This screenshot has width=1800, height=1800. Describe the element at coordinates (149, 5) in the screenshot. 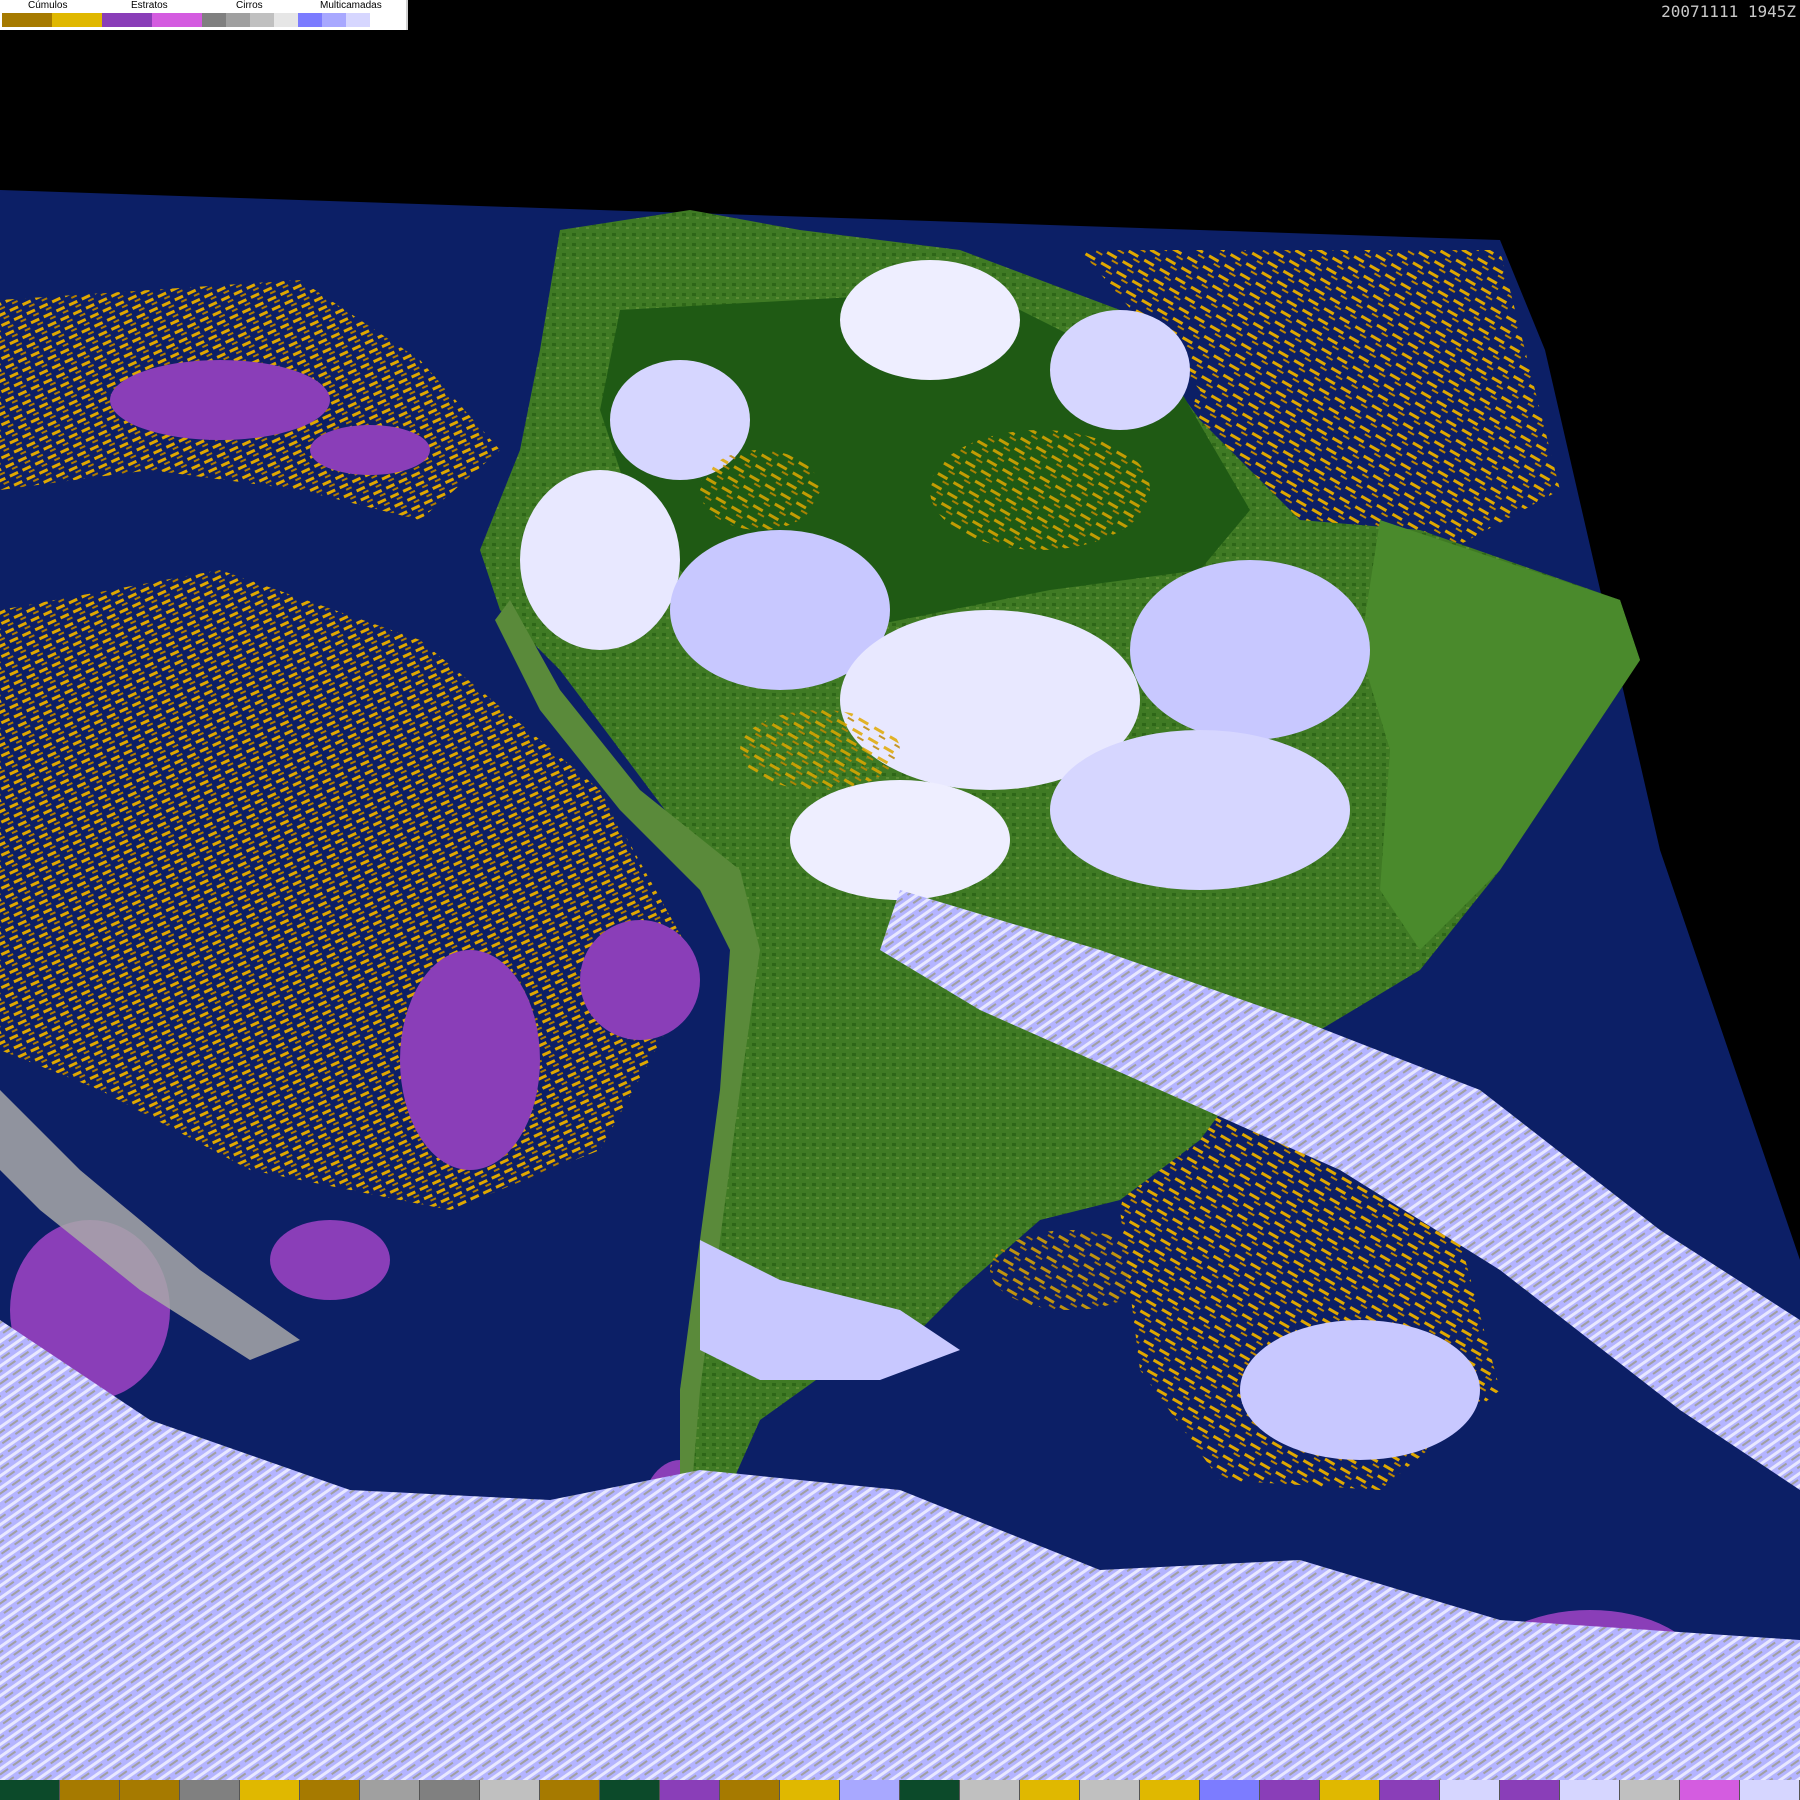

I see `legend-label-estratos: Estratos` at that location.